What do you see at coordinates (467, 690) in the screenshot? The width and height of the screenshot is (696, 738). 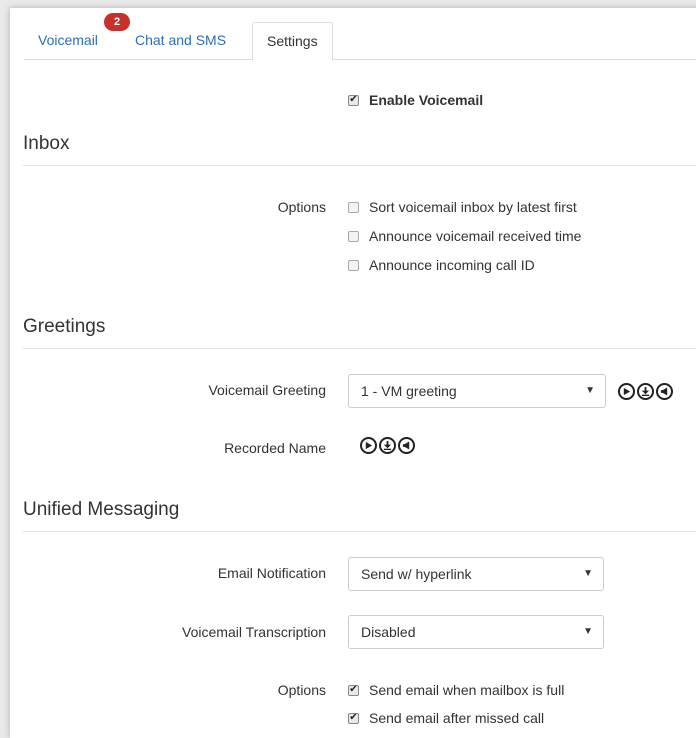 I see `email-mailbox-full-label: Send email when mailbox is full` at bounding box center [467, 690].